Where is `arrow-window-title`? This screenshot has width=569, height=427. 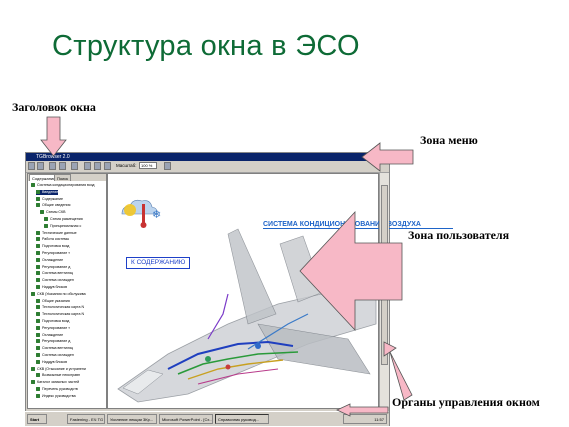
arrow-window-title is located at coordinates (53, 136).